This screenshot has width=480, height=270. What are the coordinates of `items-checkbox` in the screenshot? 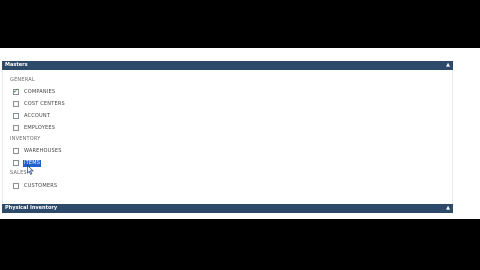 It's located at (16, 163).